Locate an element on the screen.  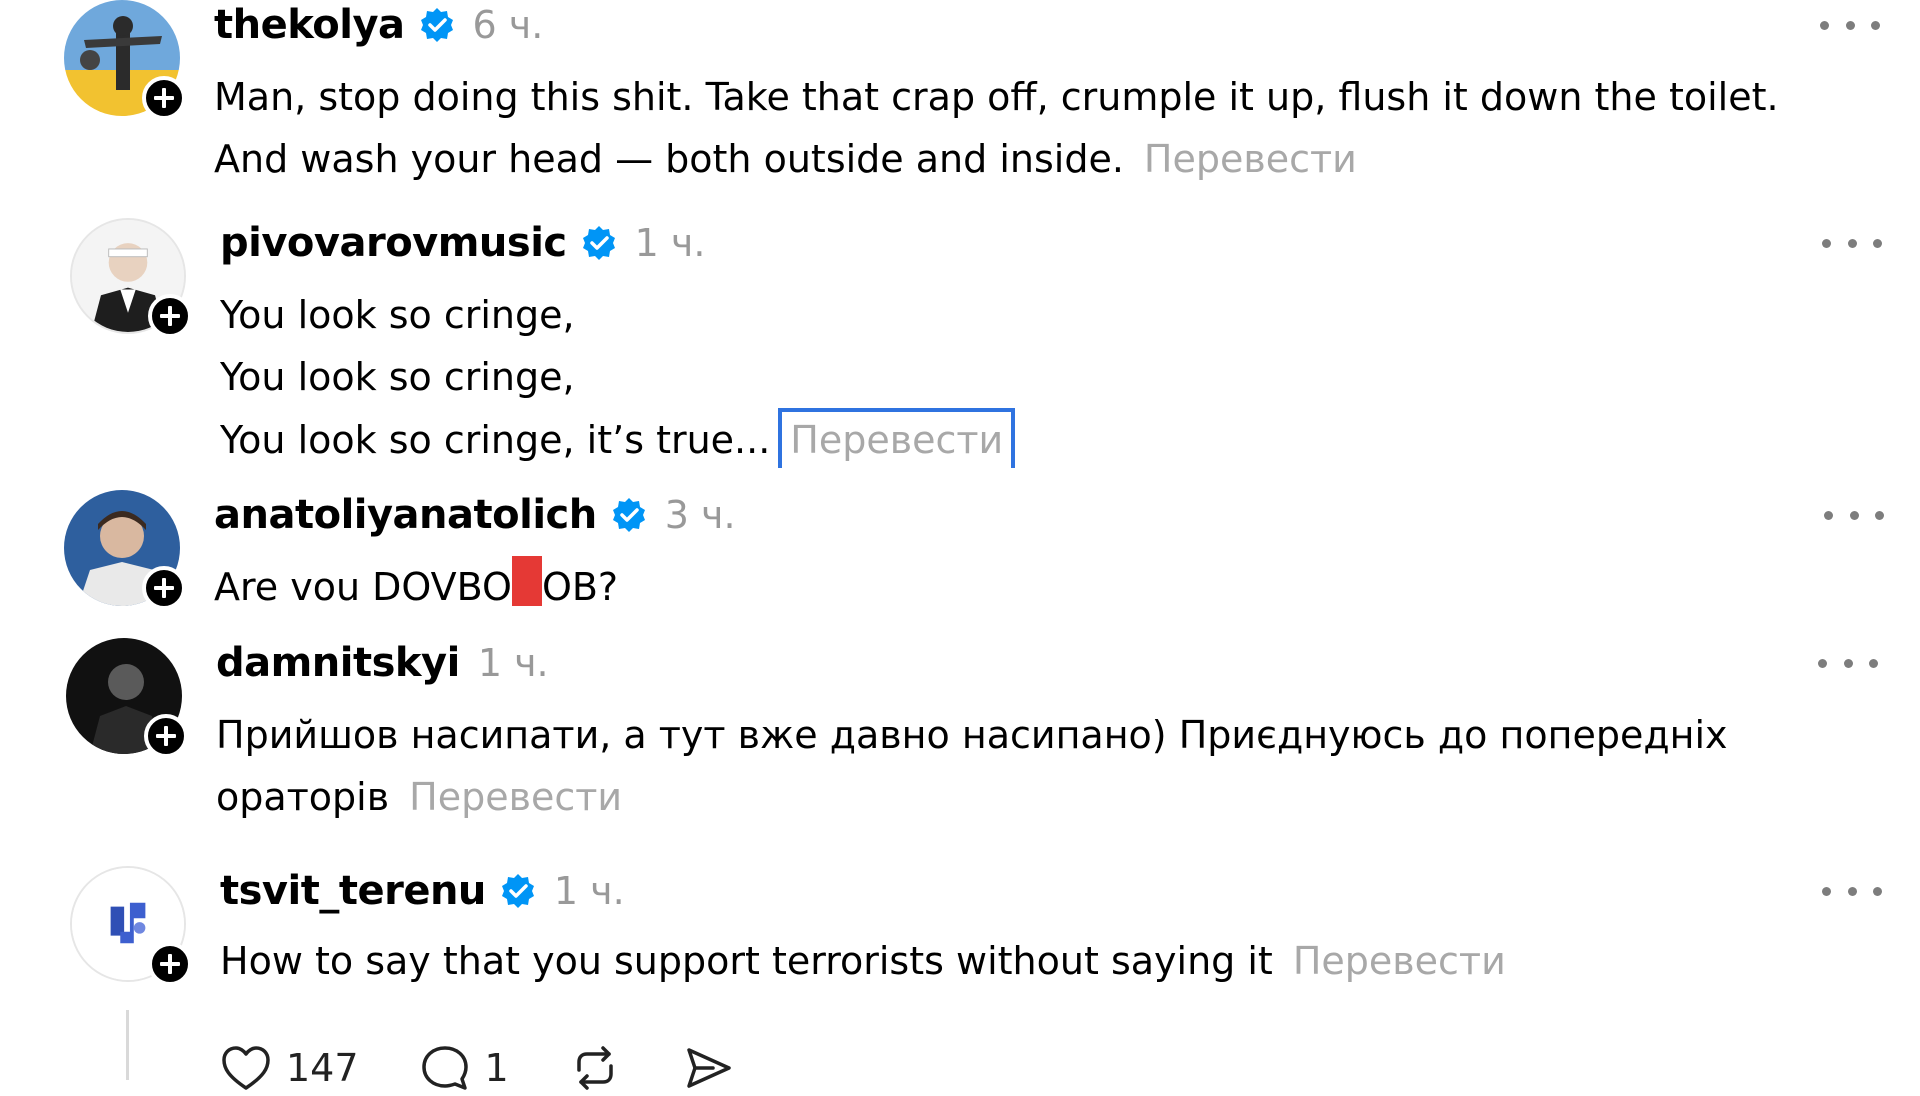
post-actions-bar: 147 1 is located at coordinates (506, 1068).